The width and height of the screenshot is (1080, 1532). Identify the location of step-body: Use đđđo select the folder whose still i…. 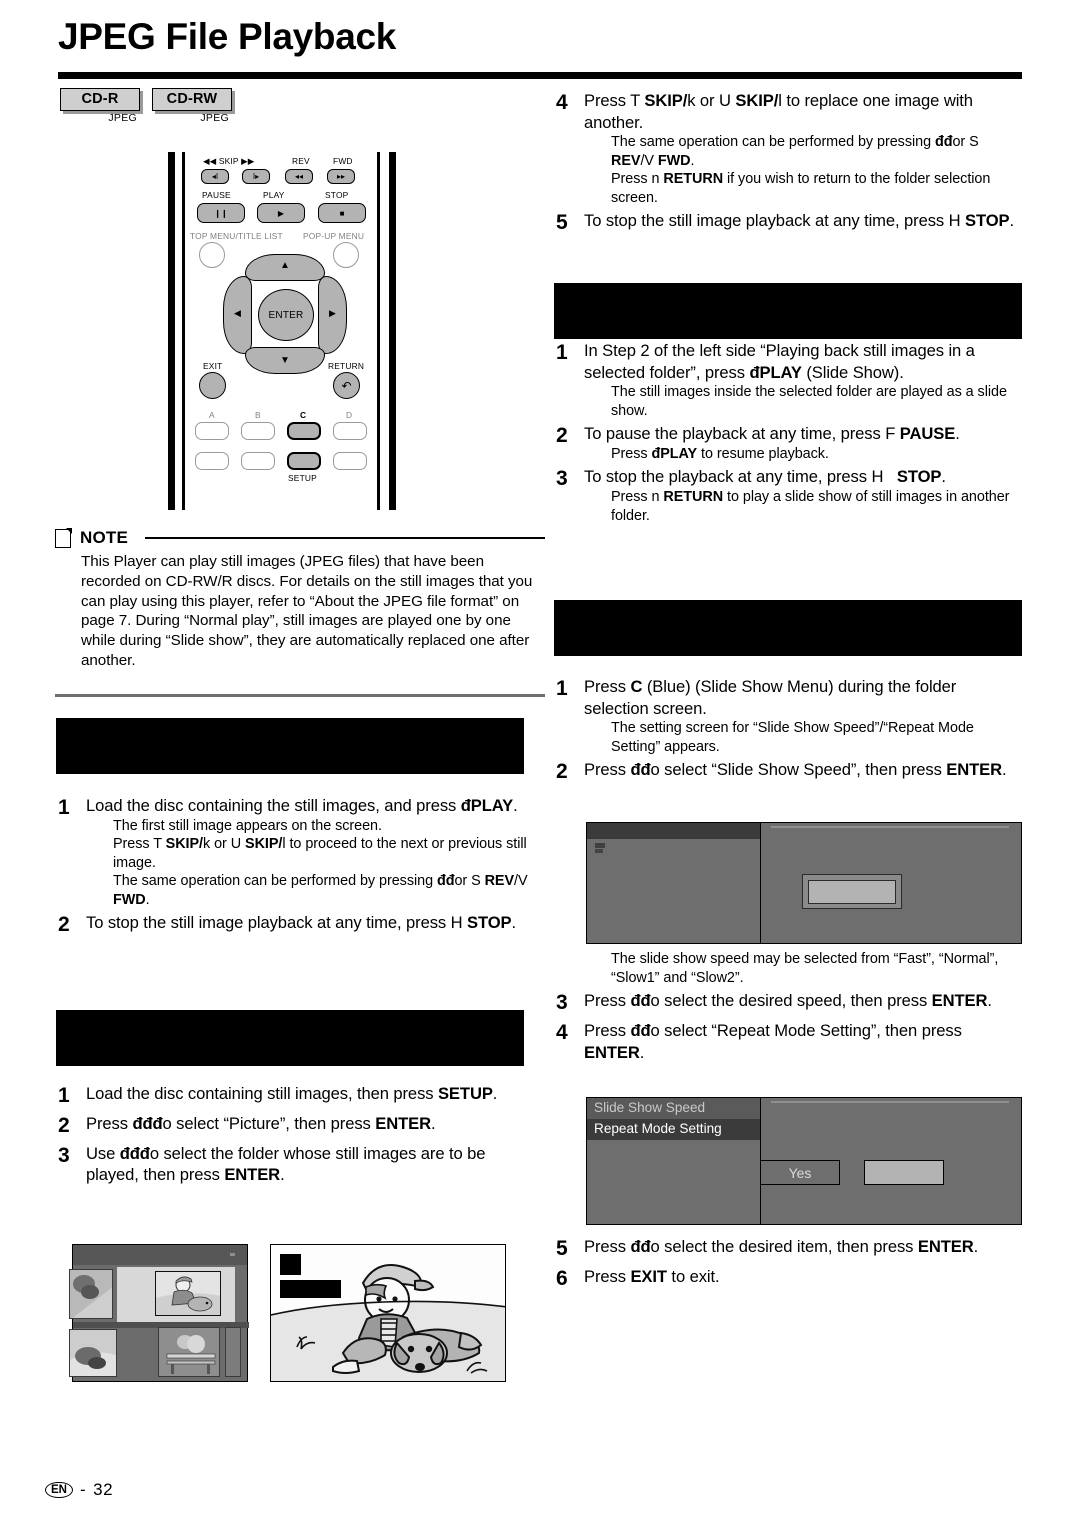
(310, 1164).